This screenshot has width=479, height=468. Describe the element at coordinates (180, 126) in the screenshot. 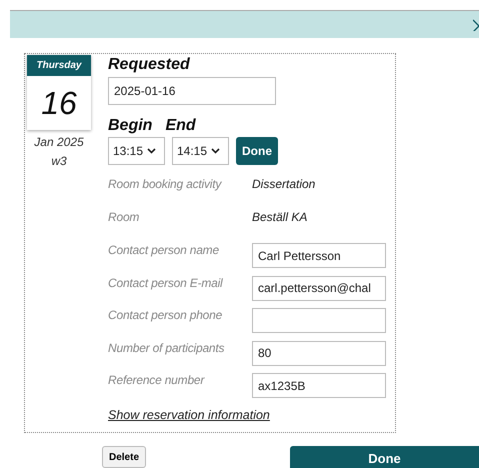

I see `end-heading: End` at that location.